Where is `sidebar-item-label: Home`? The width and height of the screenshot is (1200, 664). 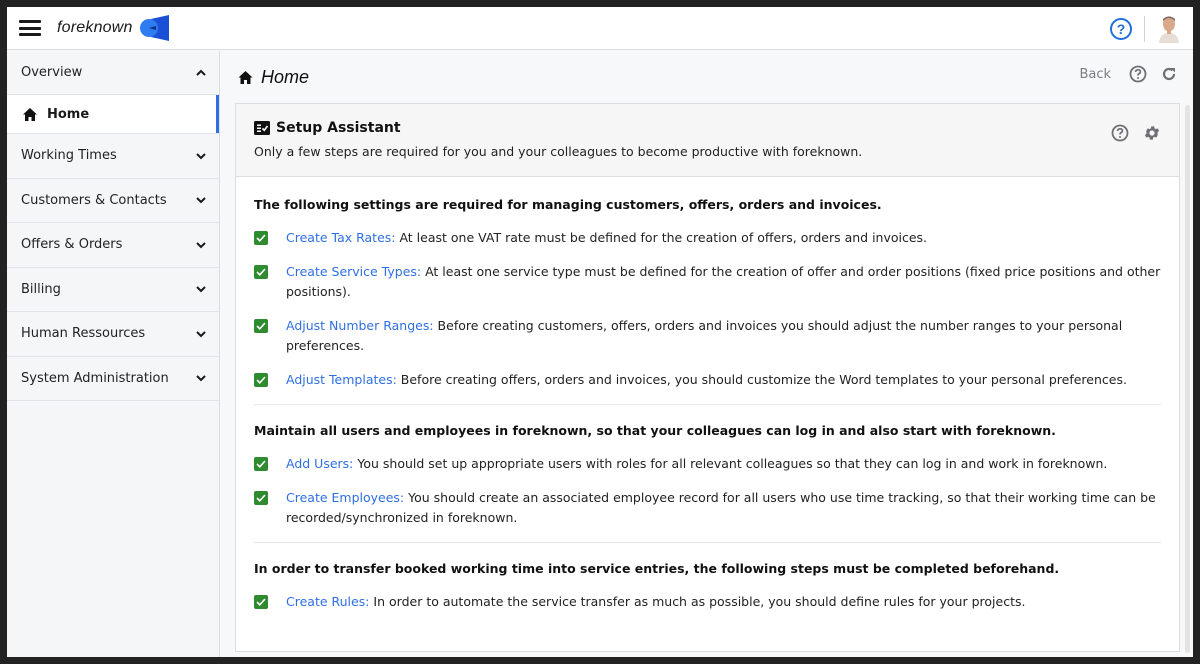 sidebar-item-label: Home is located at coordinates (68, 114).